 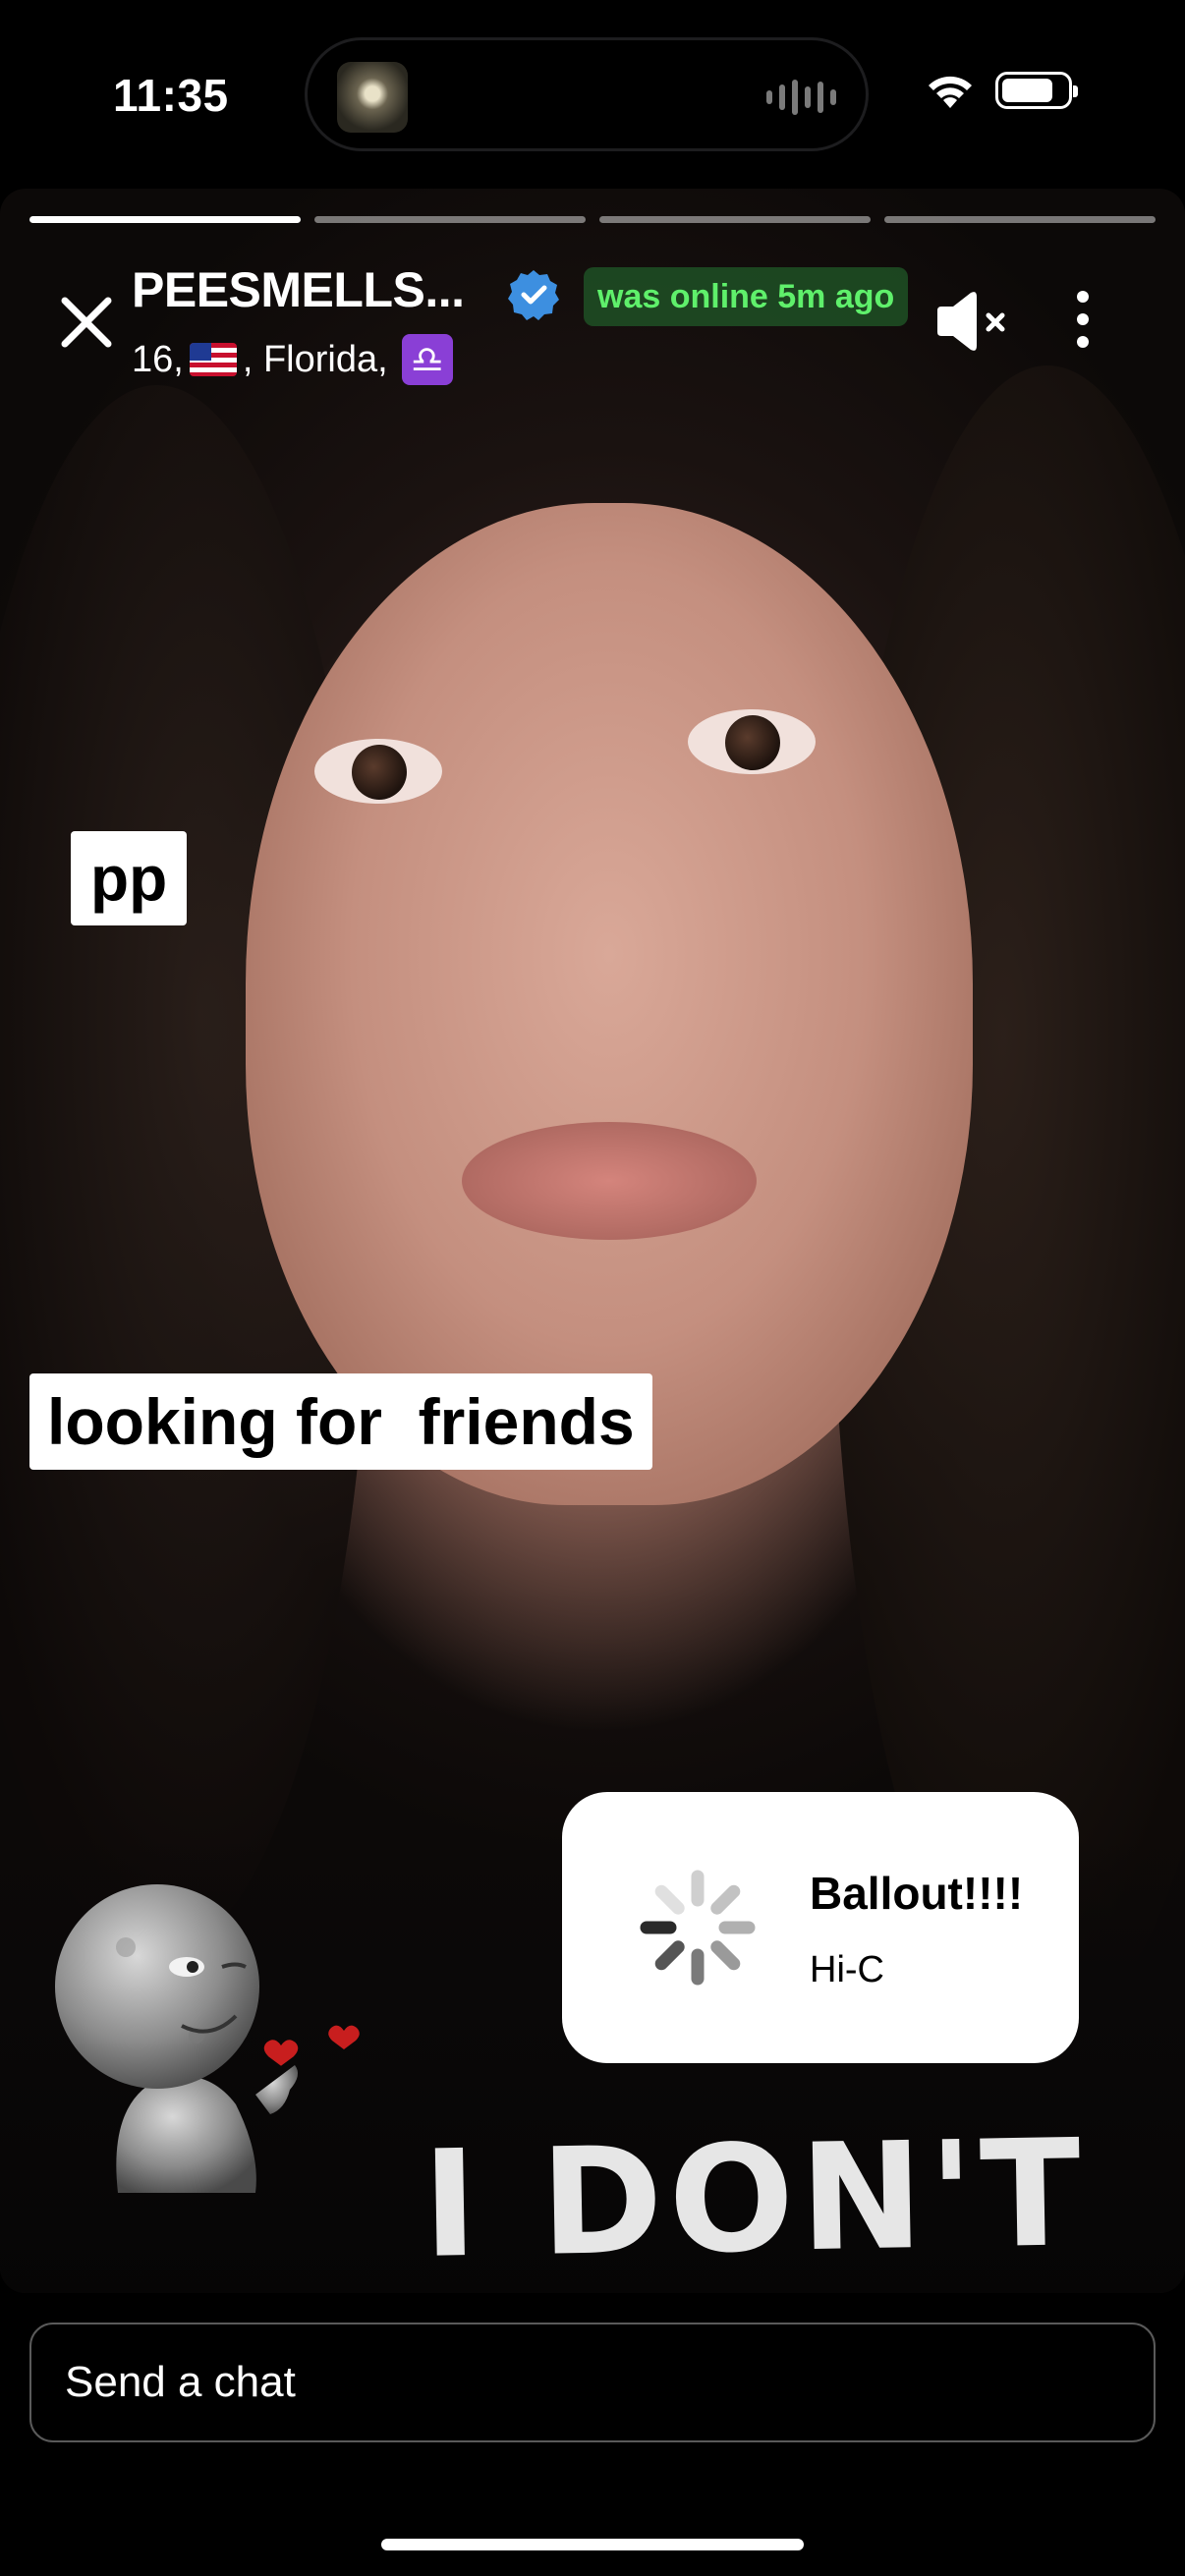 I want to click on user-location: , Florida,, so click(x=315, y=359).